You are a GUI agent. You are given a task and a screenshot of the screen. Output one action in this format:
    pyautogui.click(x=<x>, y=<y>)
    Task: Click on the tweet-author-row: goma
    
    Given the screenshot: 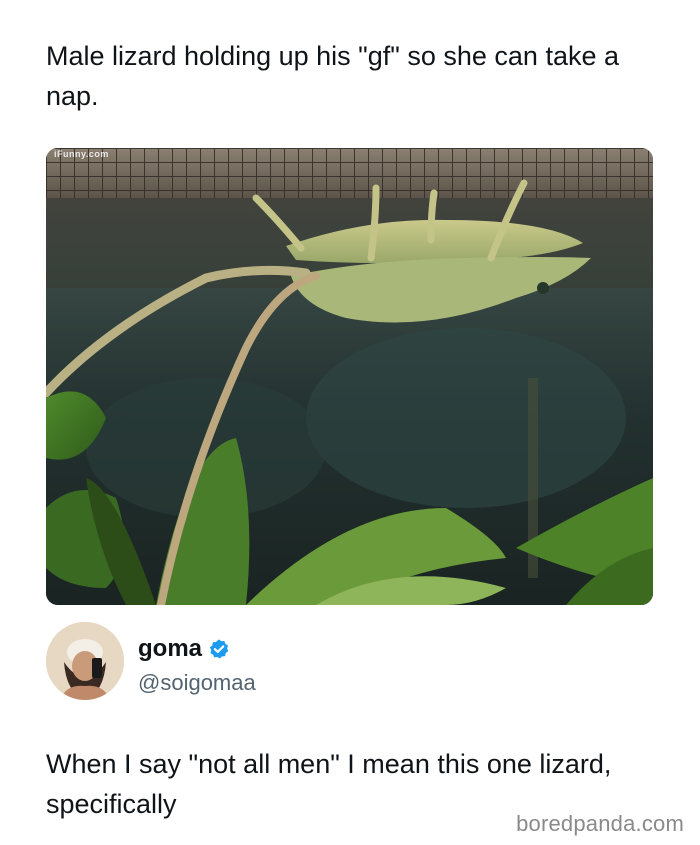 What is the action you would take?
    pyautogui.click(x=184, y=649)
    